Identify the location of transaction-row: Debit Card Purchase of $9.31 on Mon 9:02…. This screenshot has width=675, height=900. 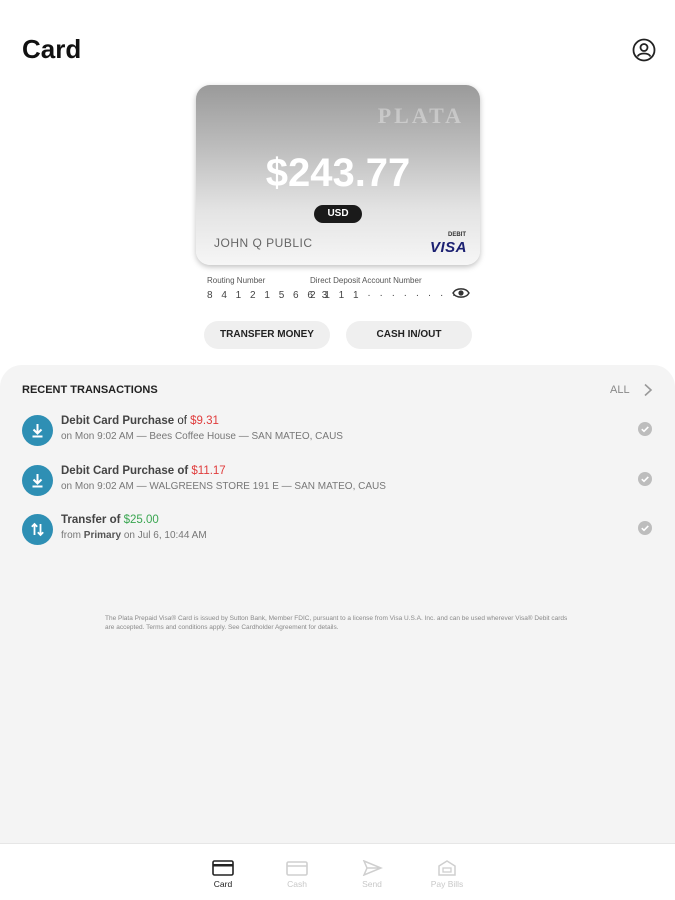
(337, 437).